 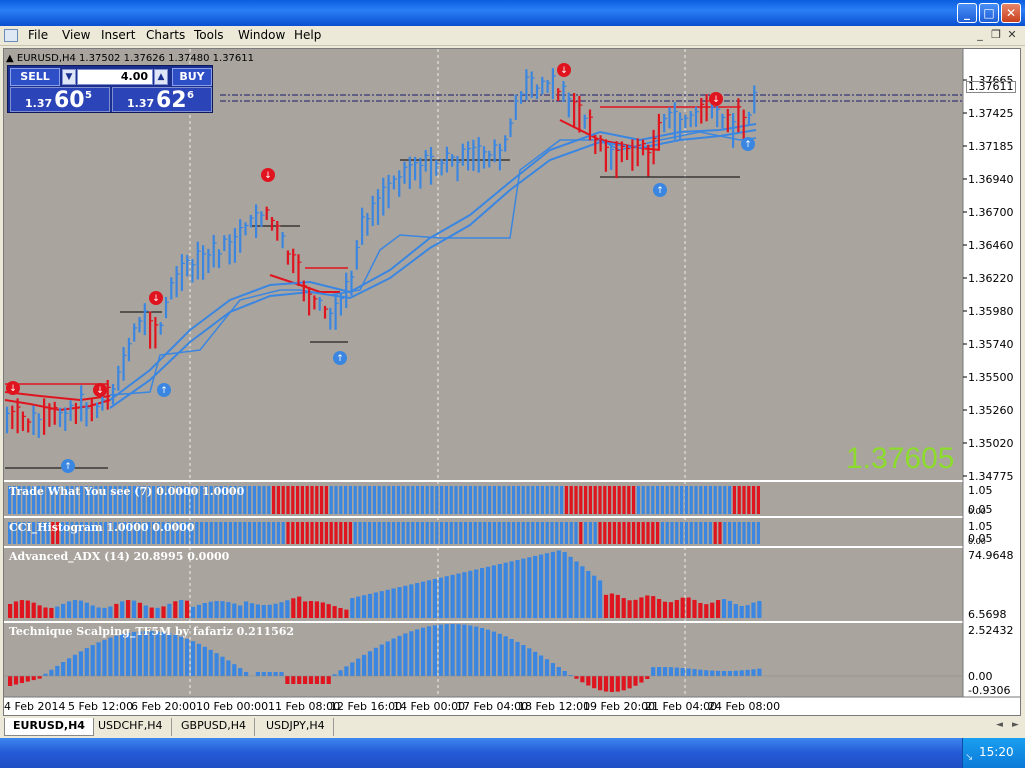 I want to click on sell-button: SELL, so click(x=35, y=77).